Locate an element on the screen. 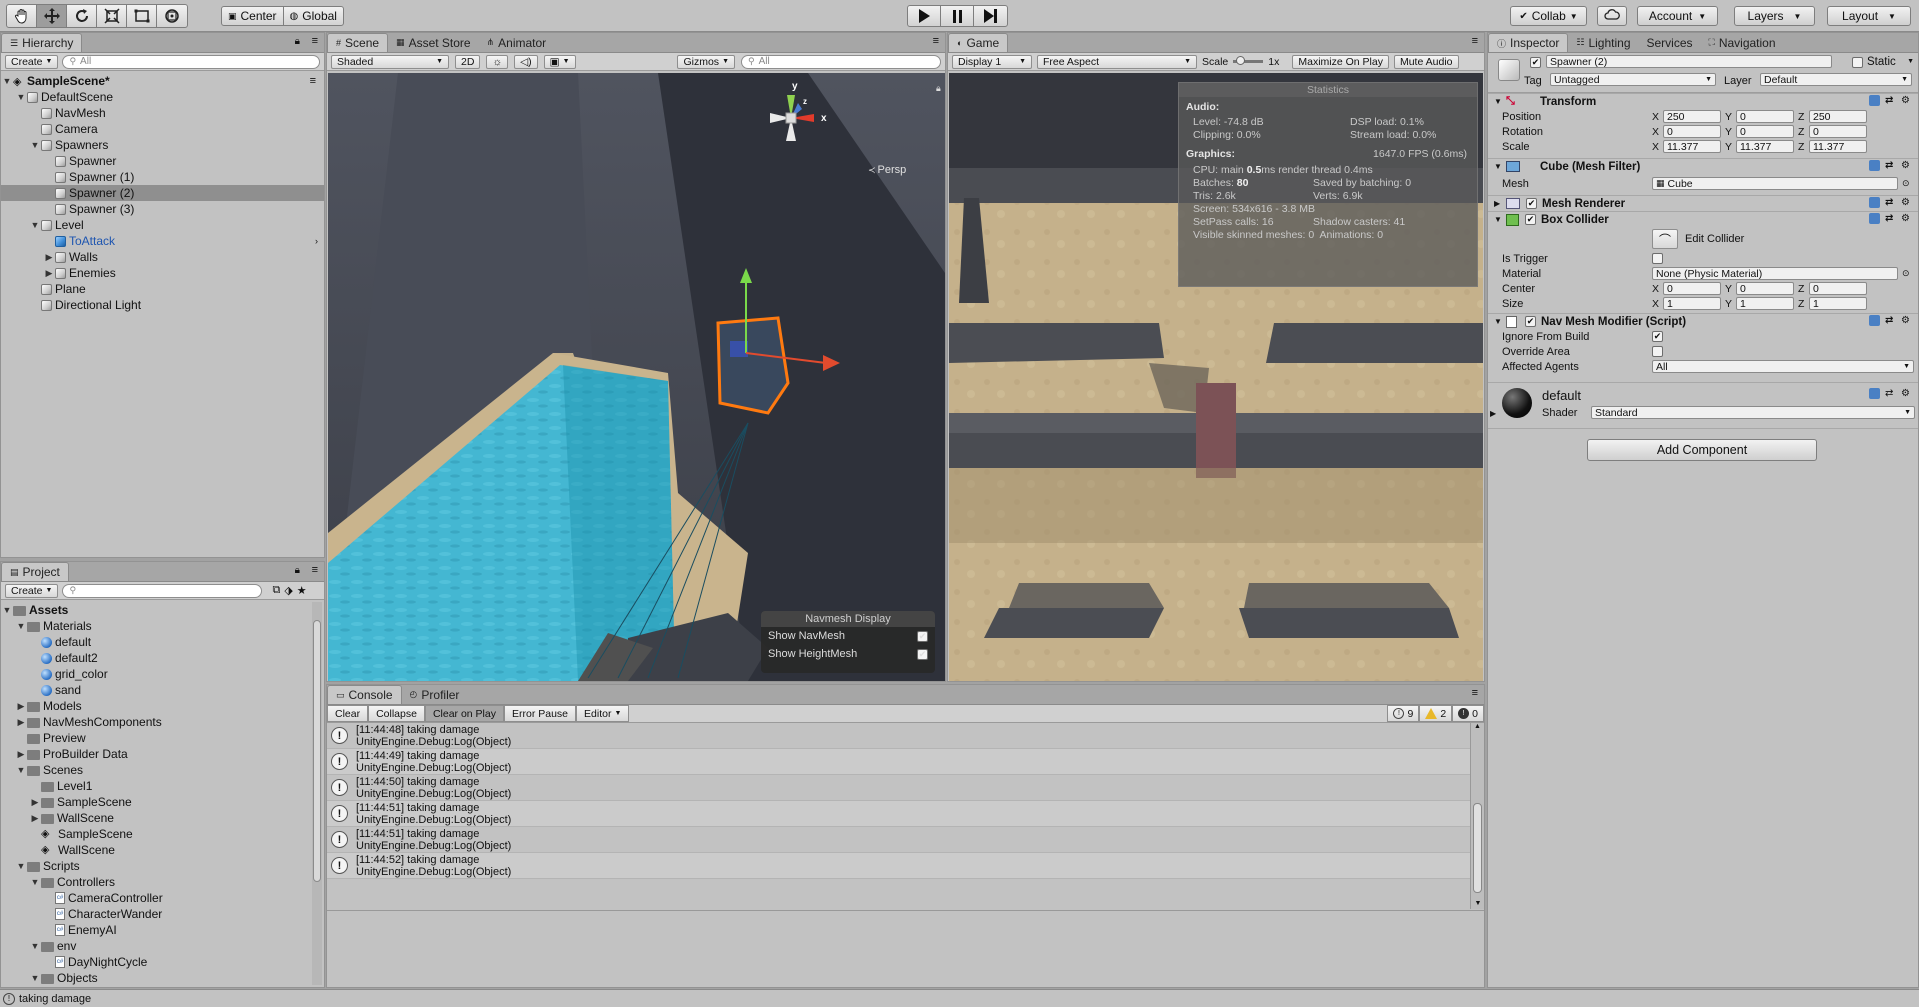 This screenshot has width=1919, height=1007. step-button is located at coordinates (990, 16).